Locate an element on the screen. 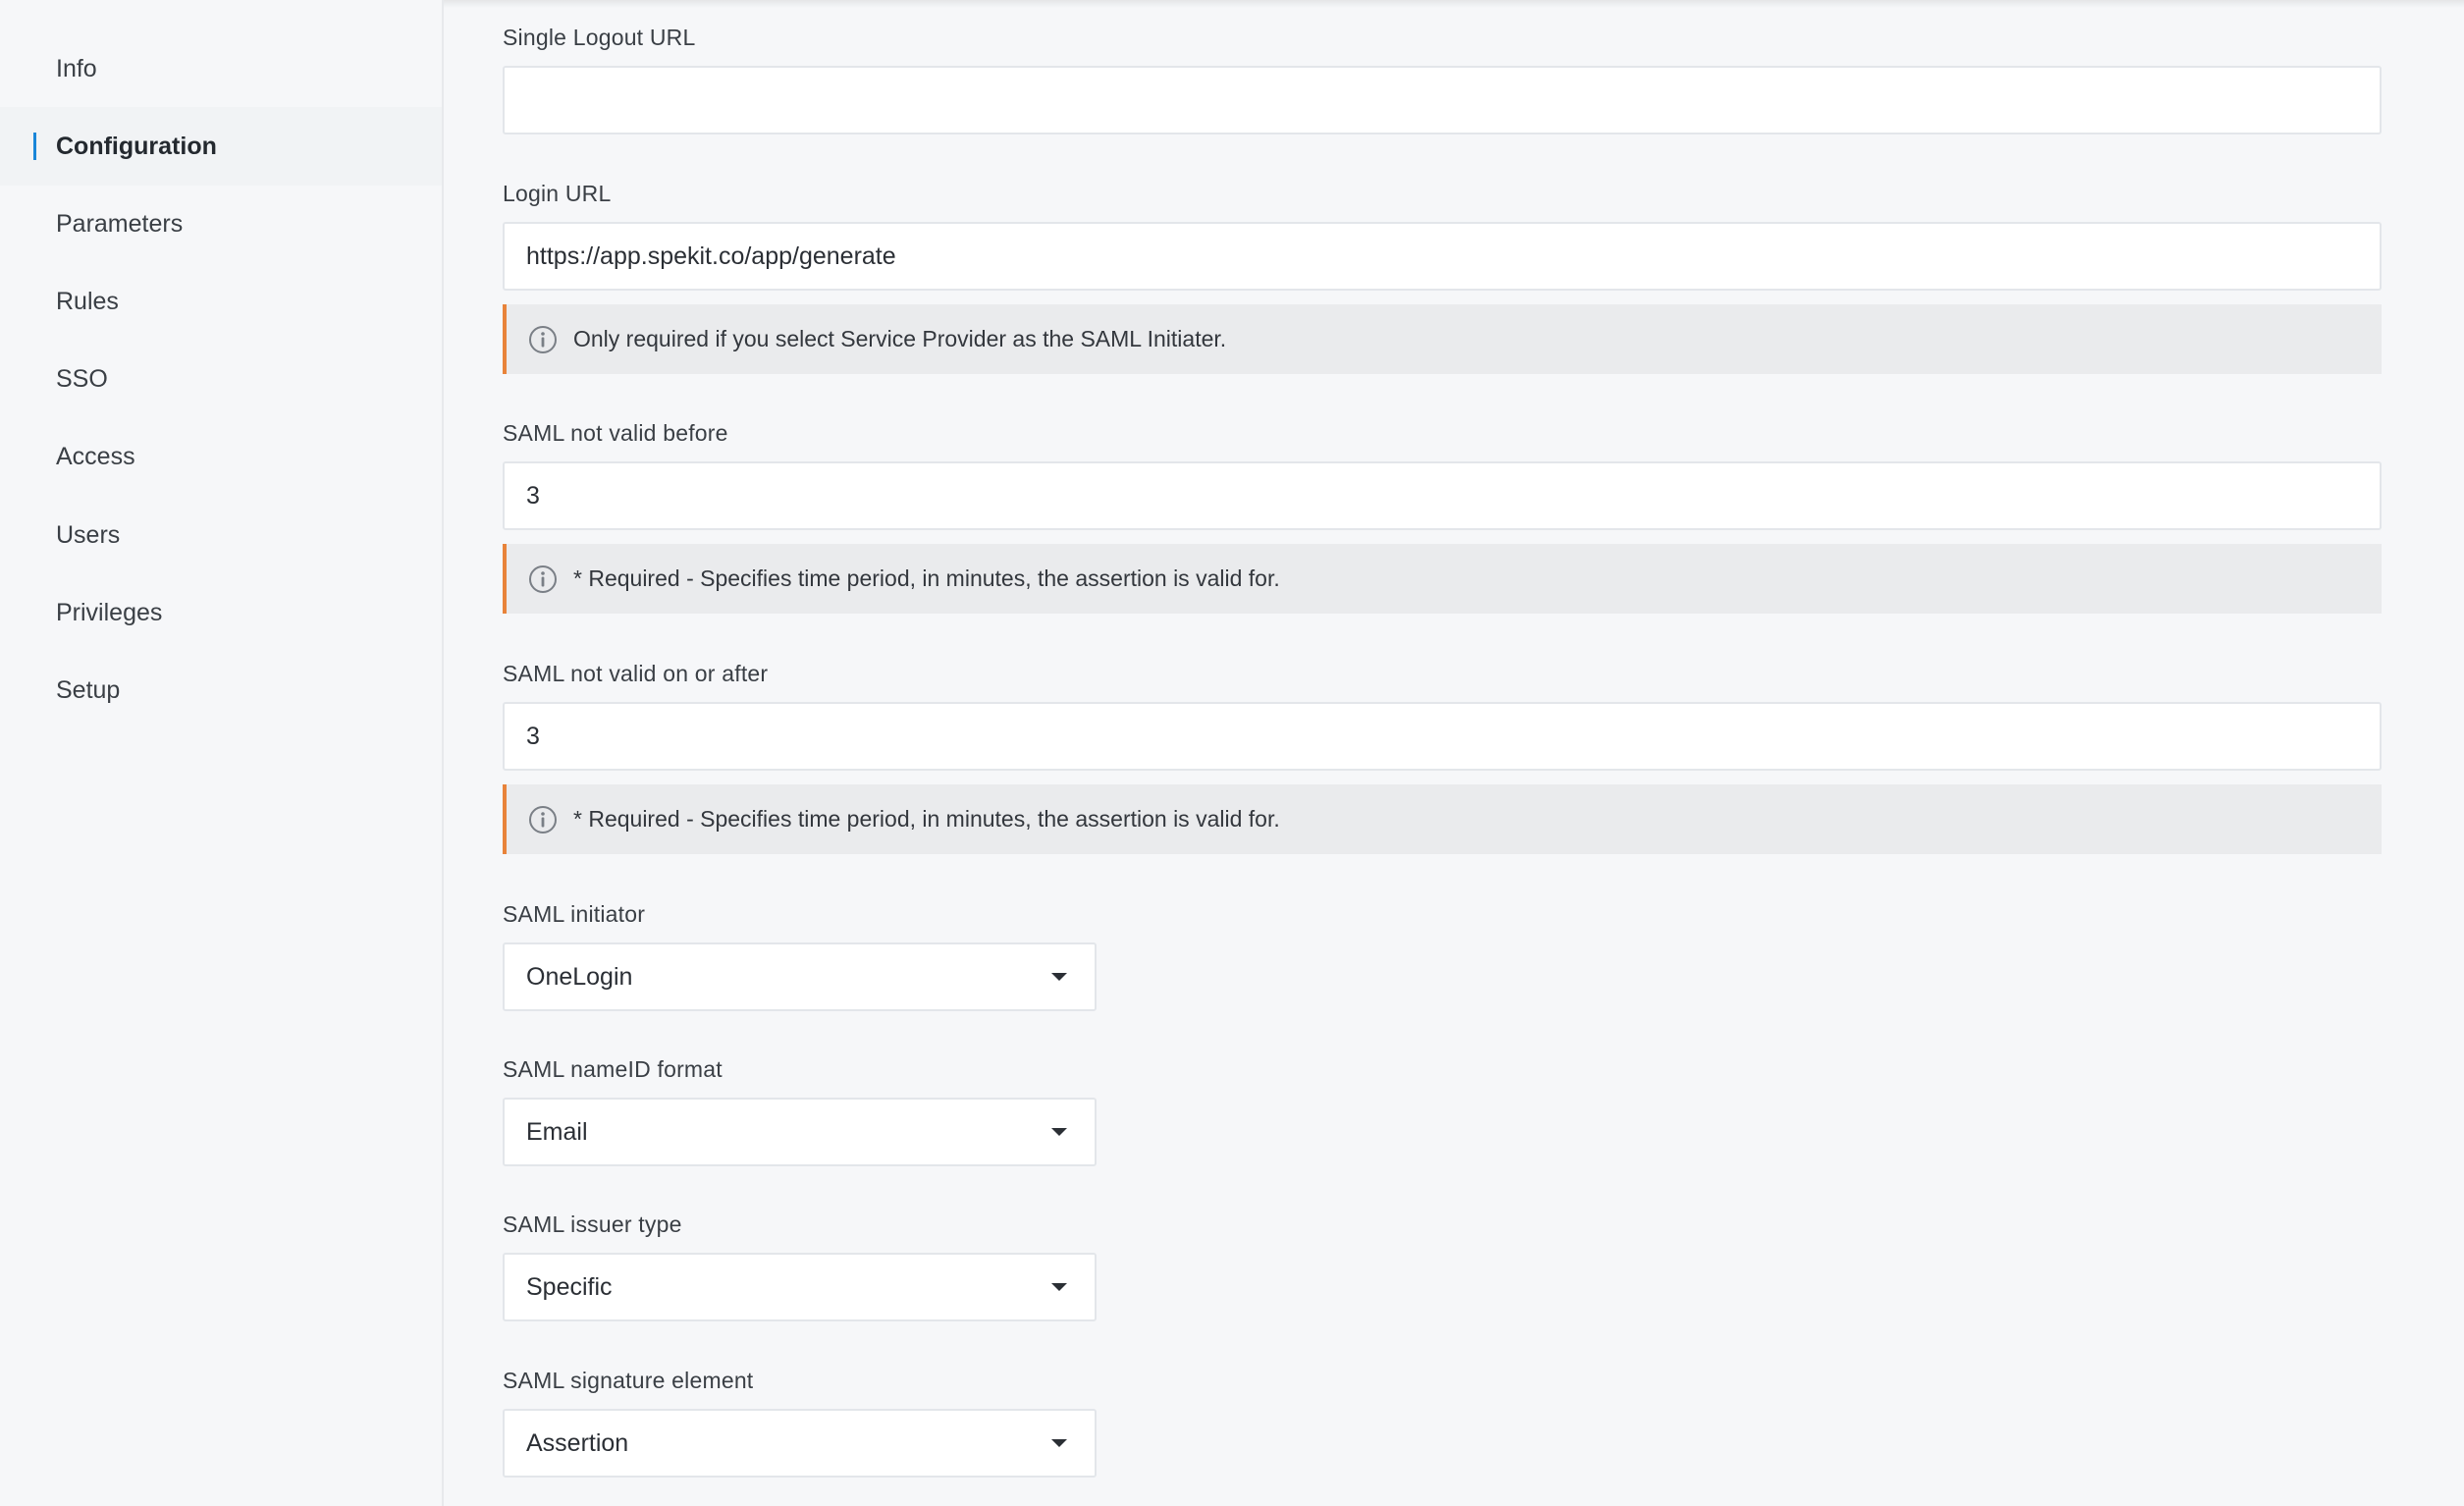  sidebar-item-privileges: Privileges is located at coordinates (221, 612).